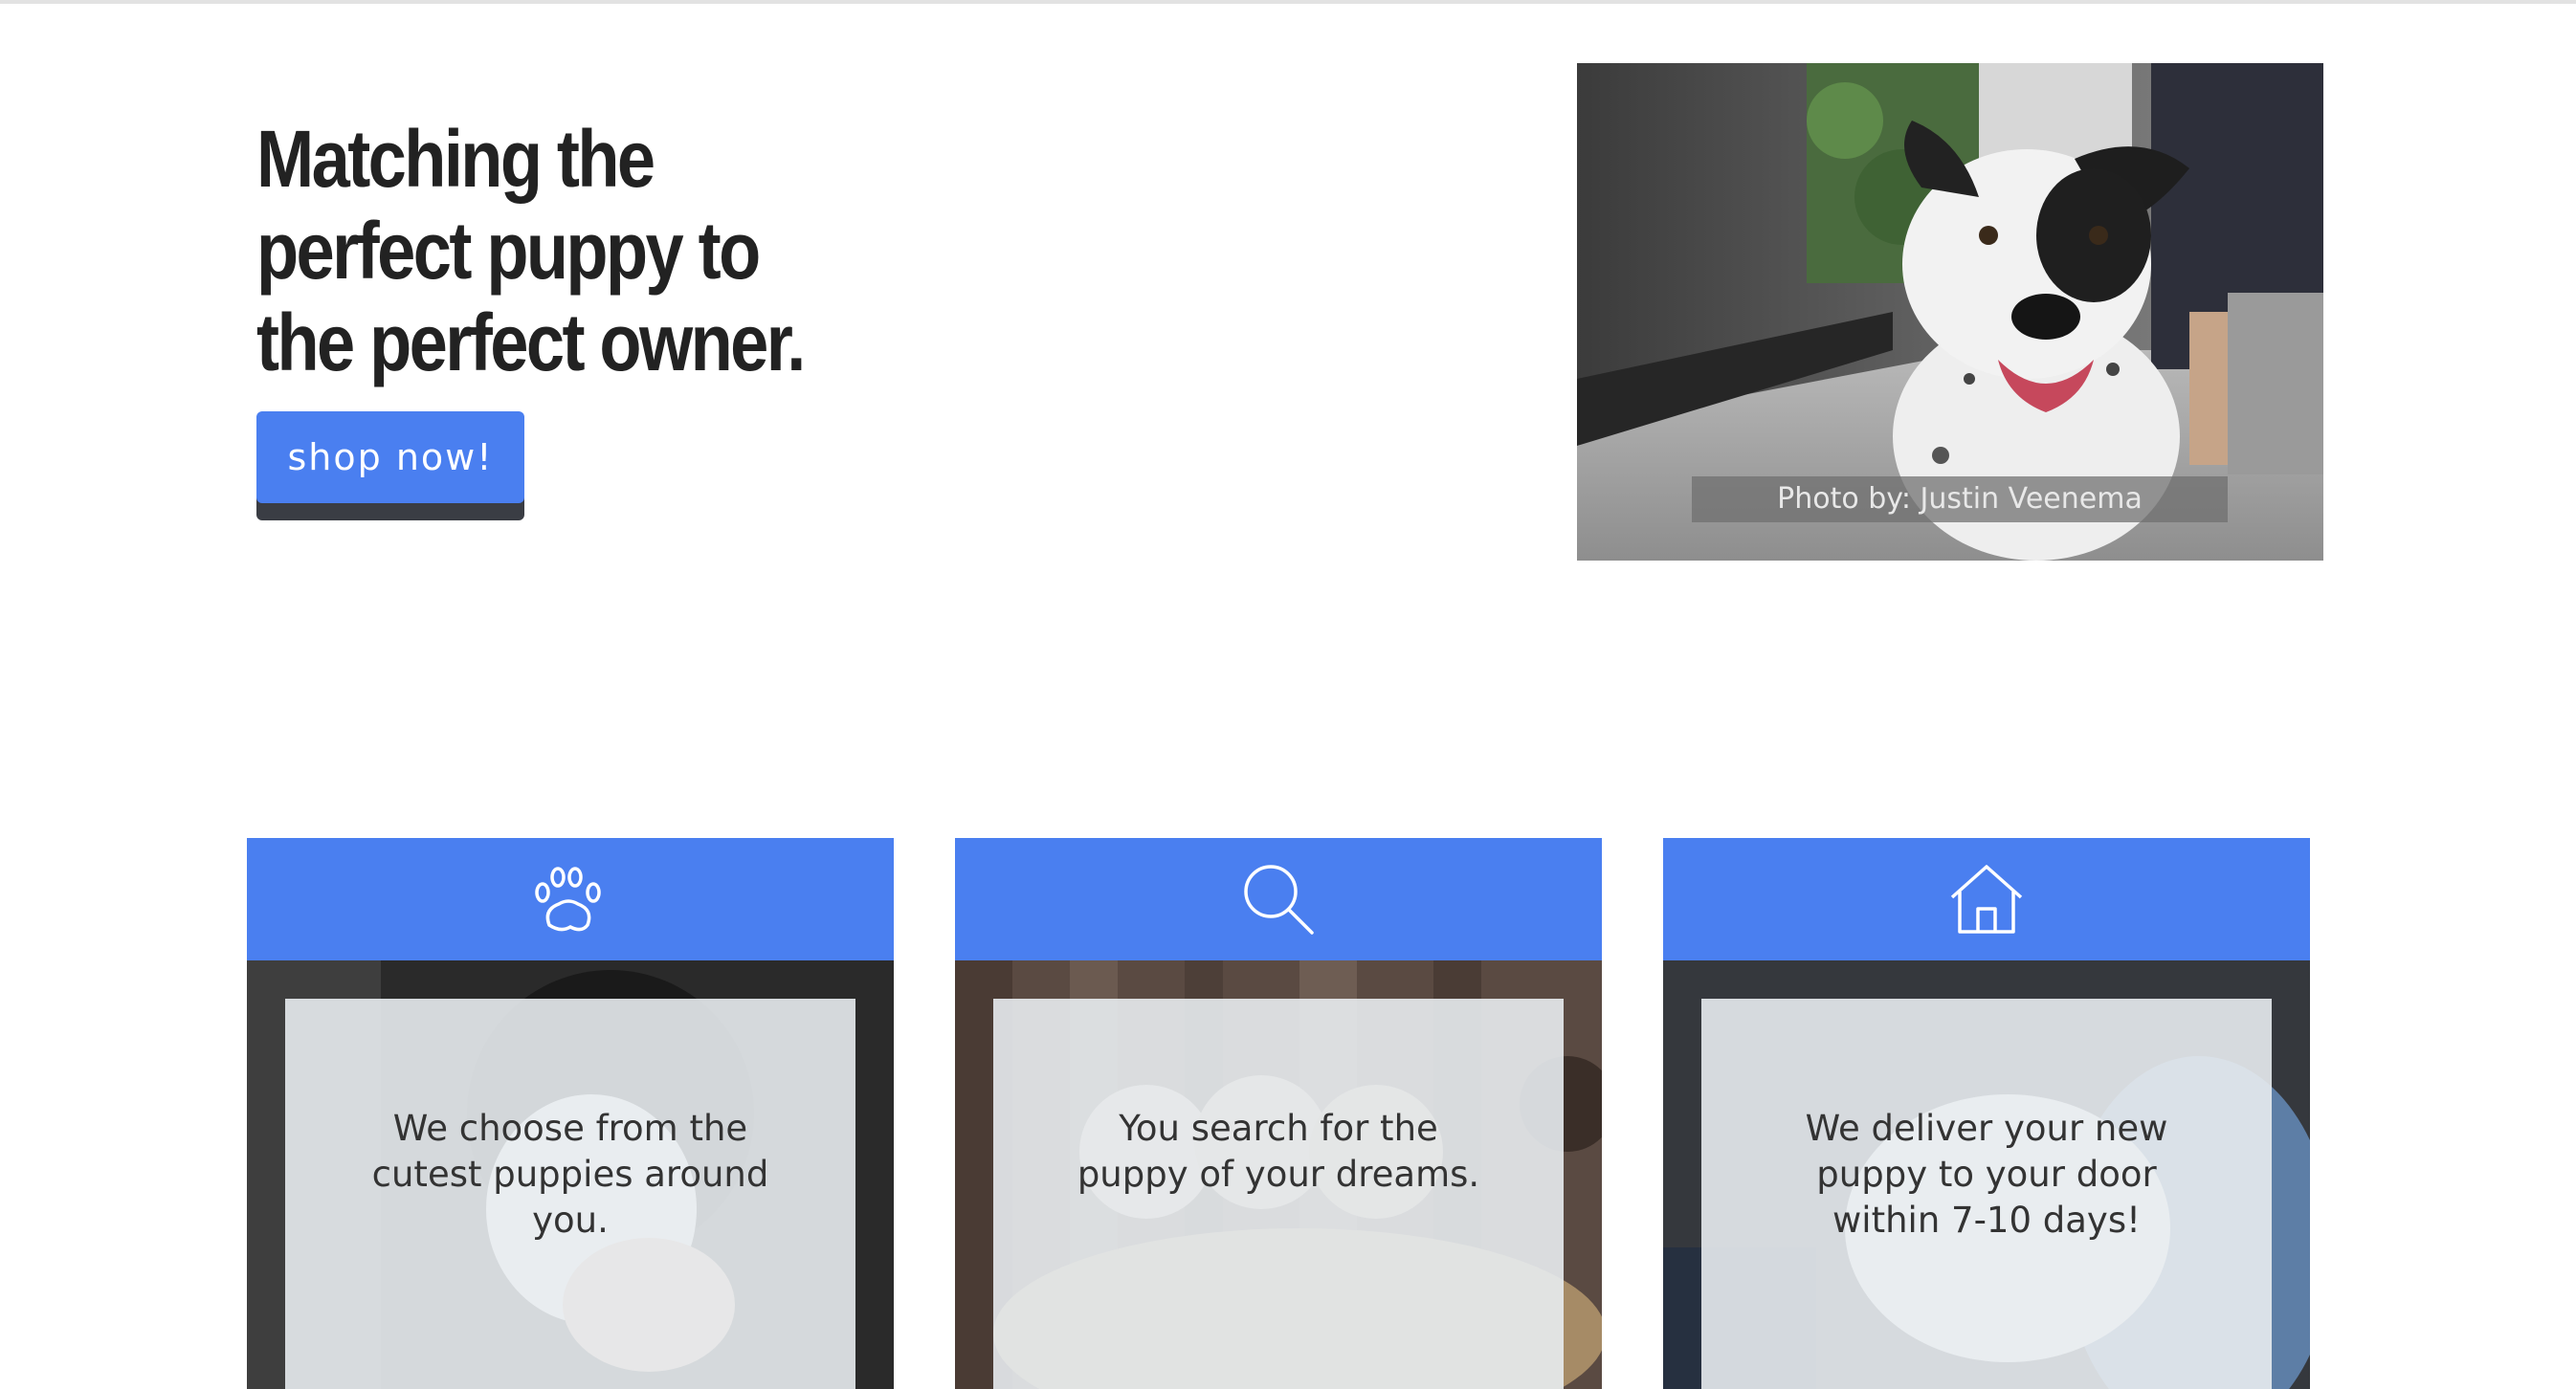 The image size is (2576, 1389). Describe the element at coordinates (1950, 312) in the screenshot. I see `hero-dog-photo: Photo by: Justin Veenema` at that location.